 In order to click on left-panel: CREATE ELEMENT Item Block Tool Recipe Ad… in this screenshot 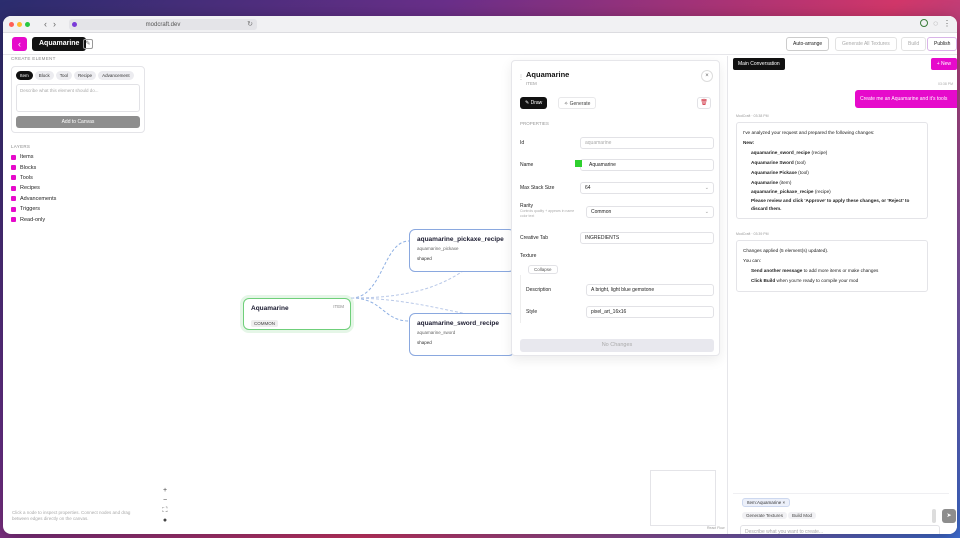, I will do `click(79, 140)`.